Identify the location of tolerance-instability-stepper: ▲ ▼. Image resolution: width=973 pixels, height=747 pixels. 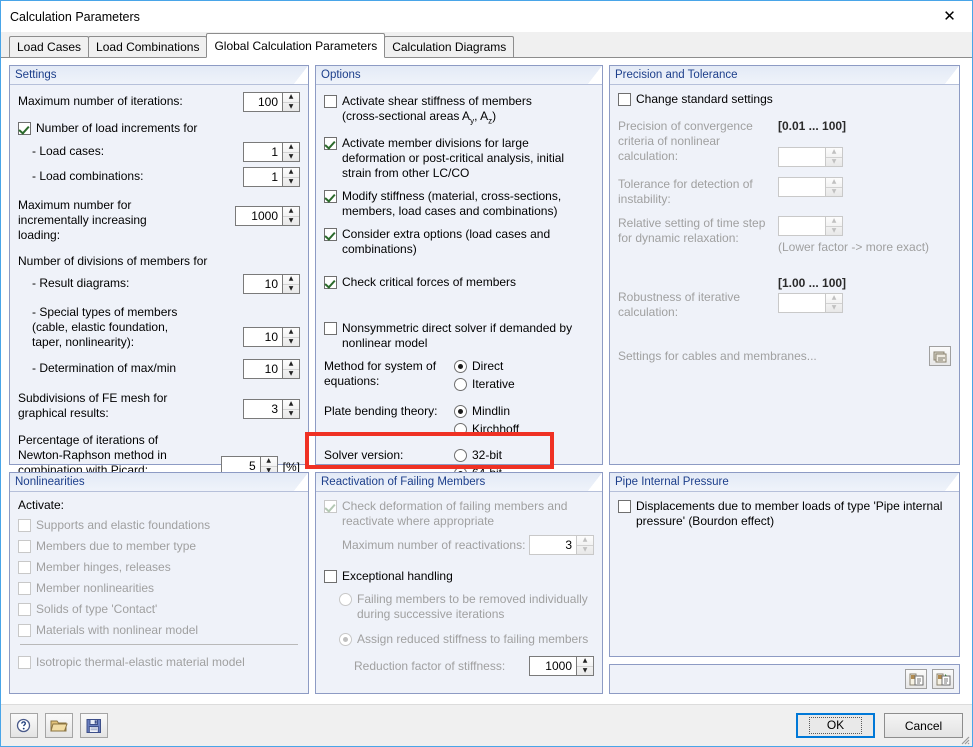
(810, 187).